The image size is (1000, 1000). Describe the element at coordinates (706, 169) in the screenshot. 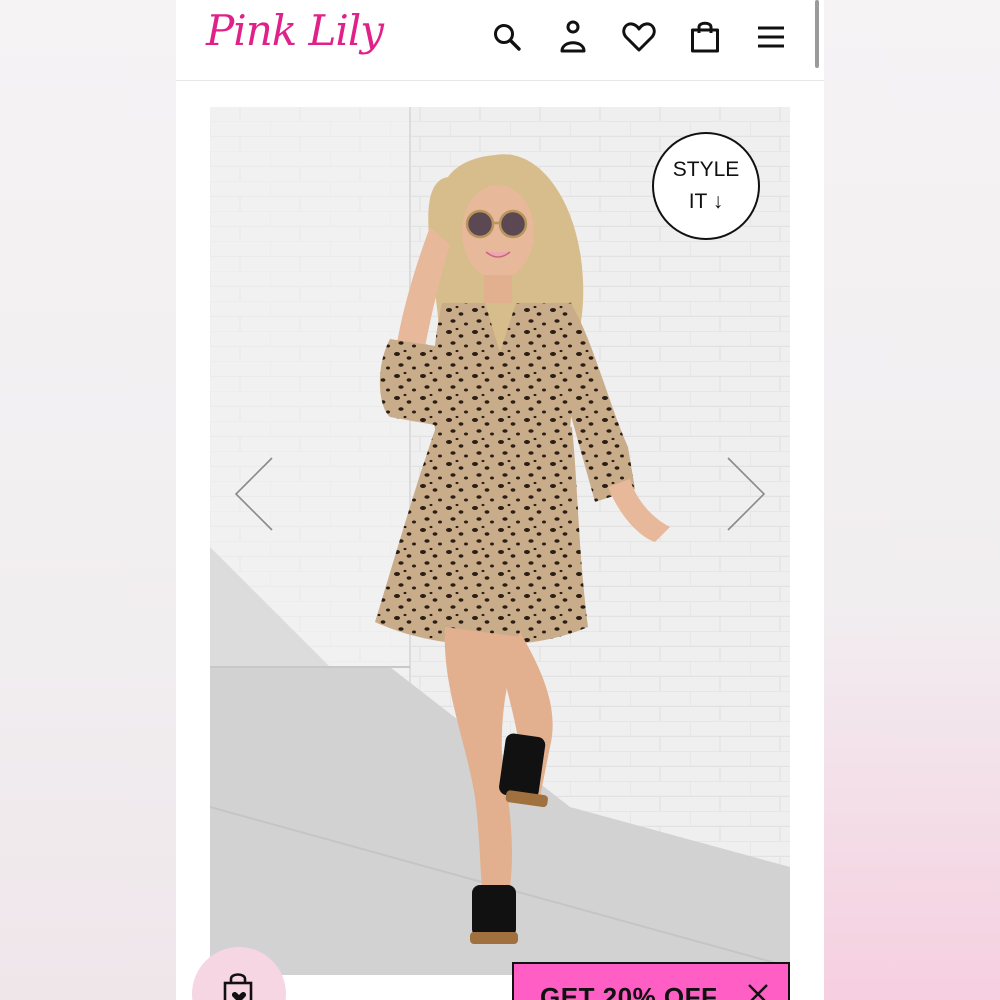

I see `style-it-line1: STYLE` at that location.